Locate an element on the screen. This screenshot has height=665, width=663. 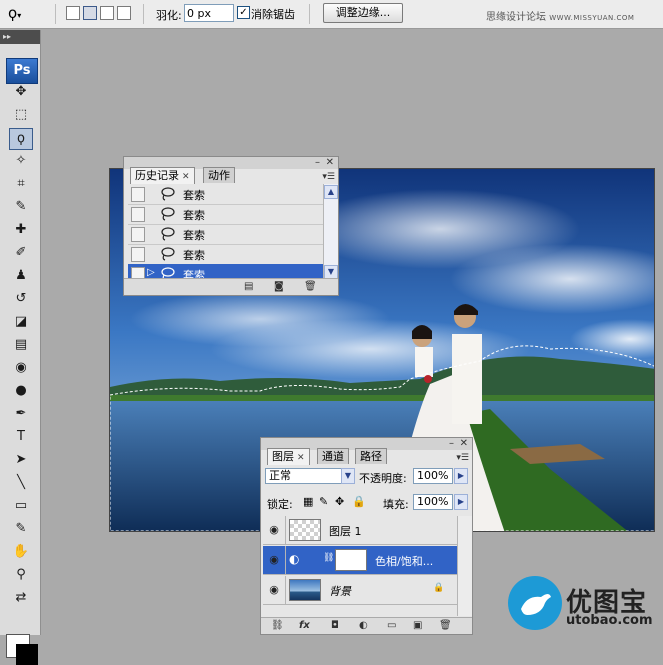
layer-name: 图层 1 is located at coordinates (345, 531).